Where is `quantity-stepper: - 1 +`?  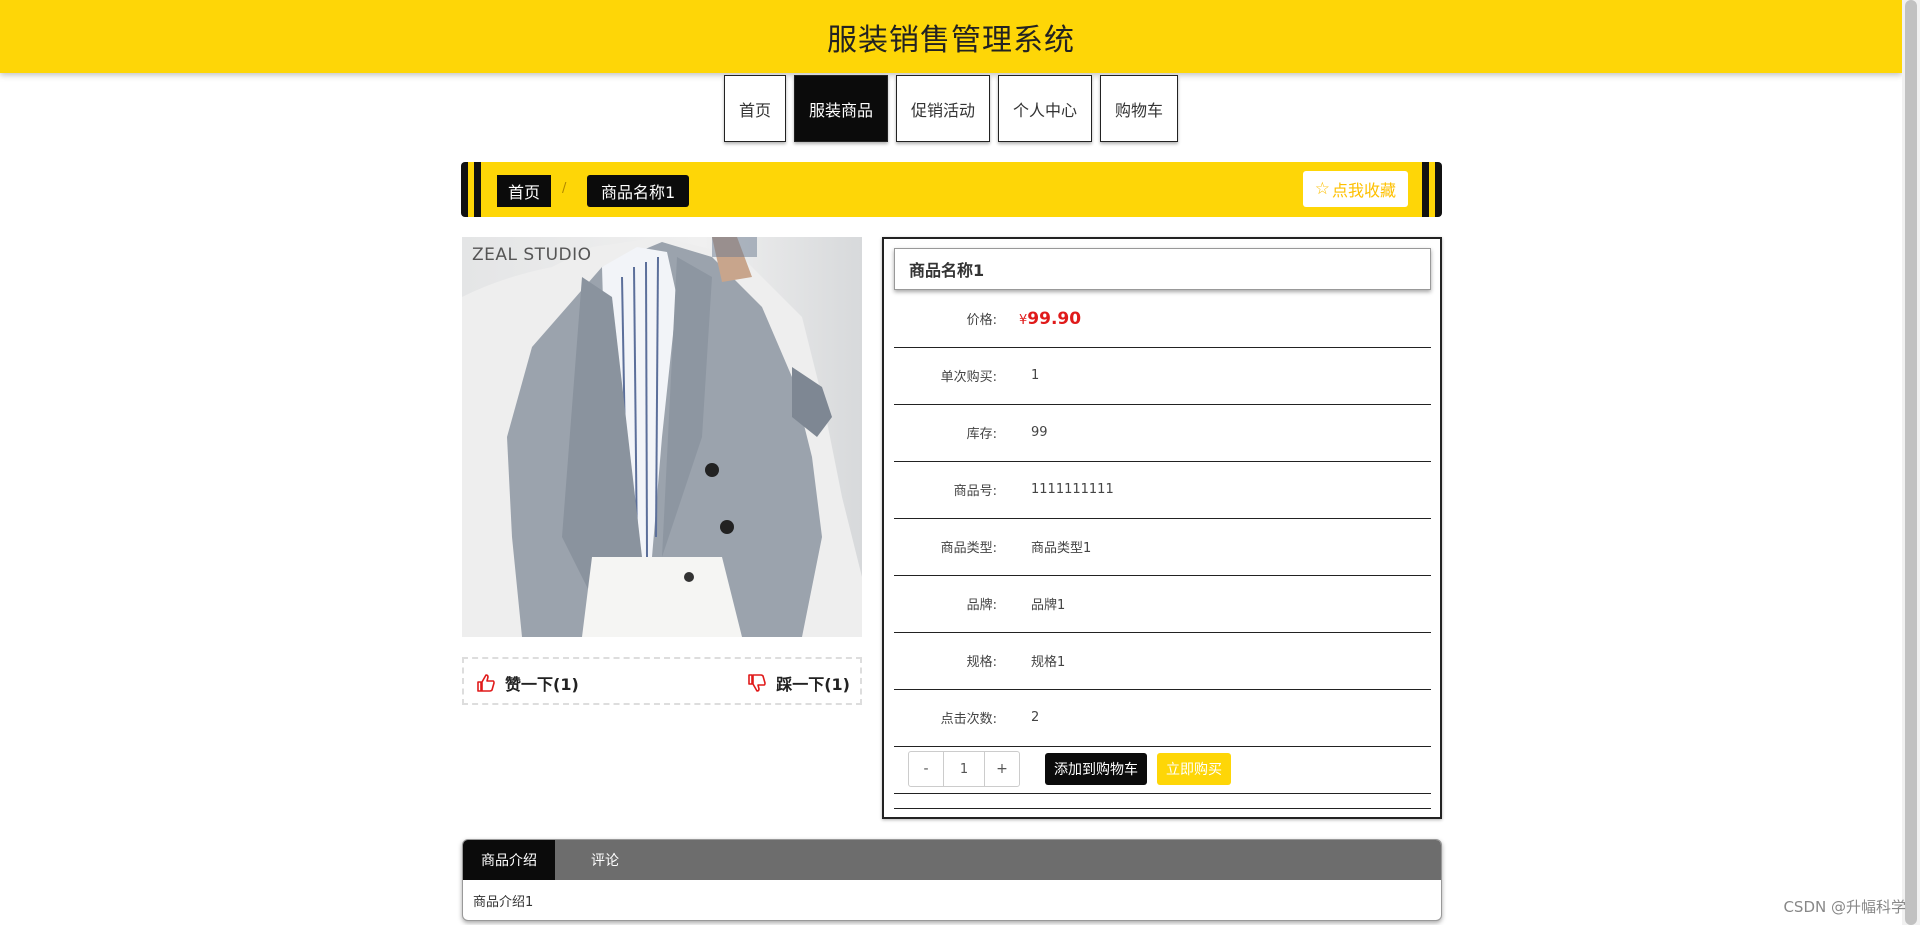 quantity-stepper: - 1 + is located at coordinates (964, 769).